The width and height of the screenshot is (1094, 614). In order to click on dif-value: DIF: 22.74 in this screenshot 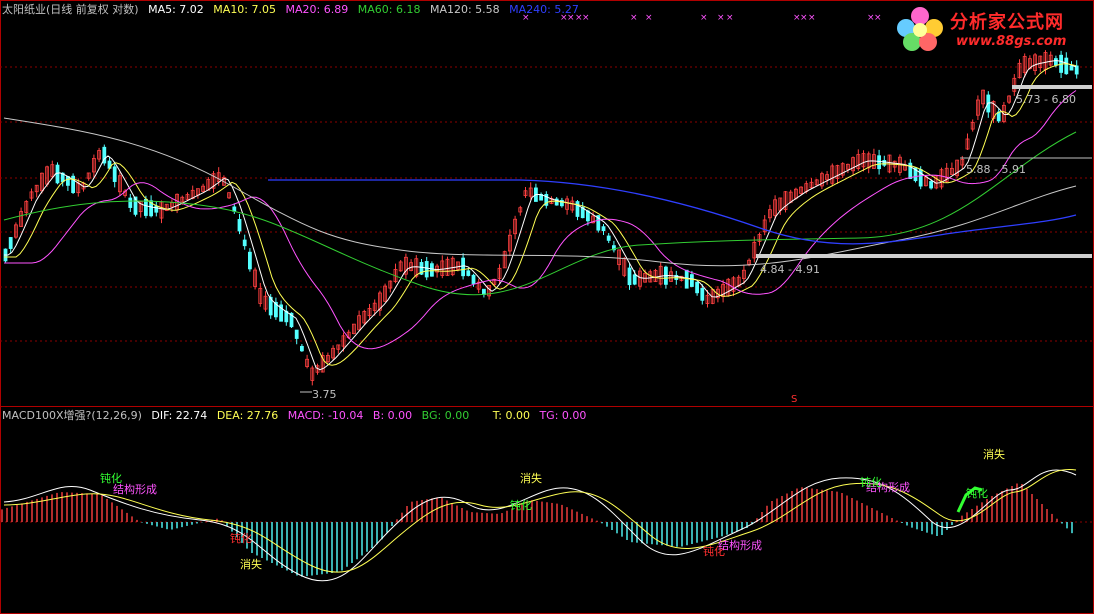, I will do `click(179, 415)`.